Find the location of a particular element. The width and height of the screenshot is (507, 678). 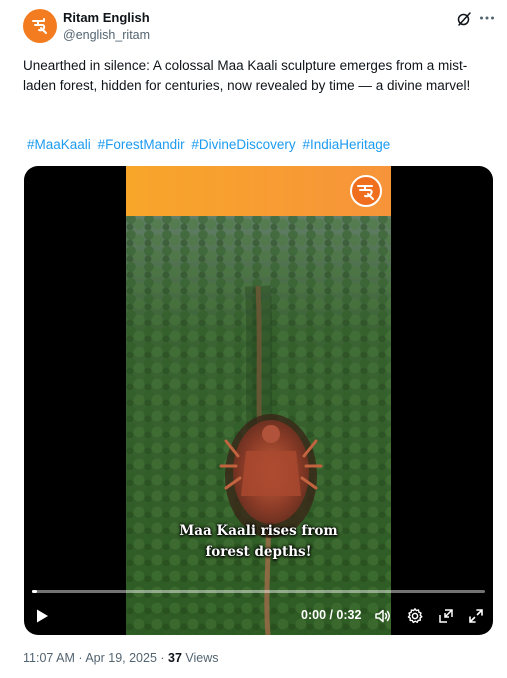

hashtag-link: #DivineDiscovery is located at coordinates (243, 144).